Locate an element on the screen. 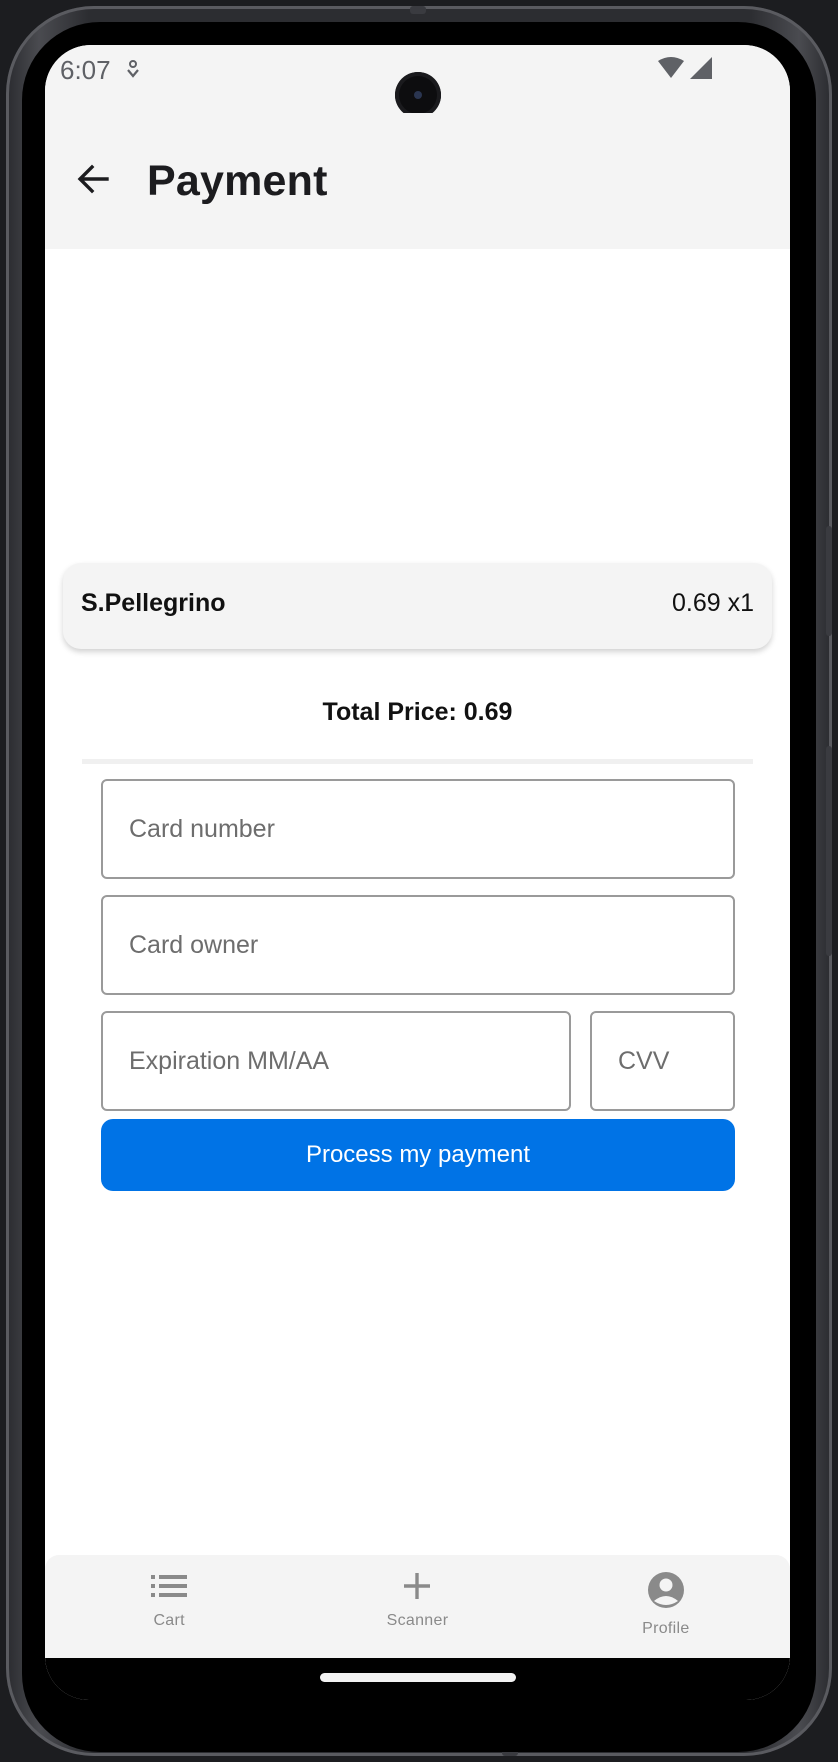 Image resolution: width=838 pixels, height=1762 pixels. frame-notch-top is located at coordinates (418, 10).